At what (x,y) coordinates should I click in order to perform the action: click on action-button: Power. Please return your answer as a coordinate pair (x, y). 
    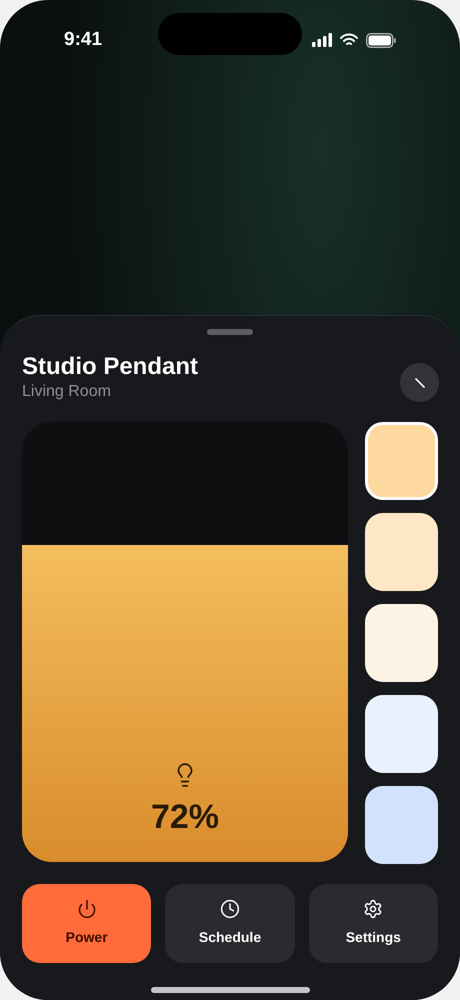
    Looking at the image, I should click on (87, 923).